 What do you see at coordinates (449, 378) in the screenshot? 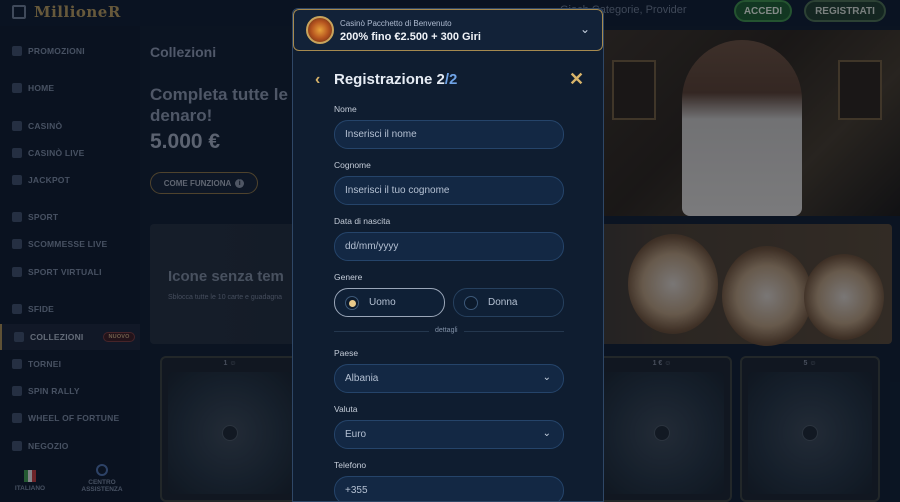
I see `country-select: Albania ⌄` at bounding box center [449, 378].